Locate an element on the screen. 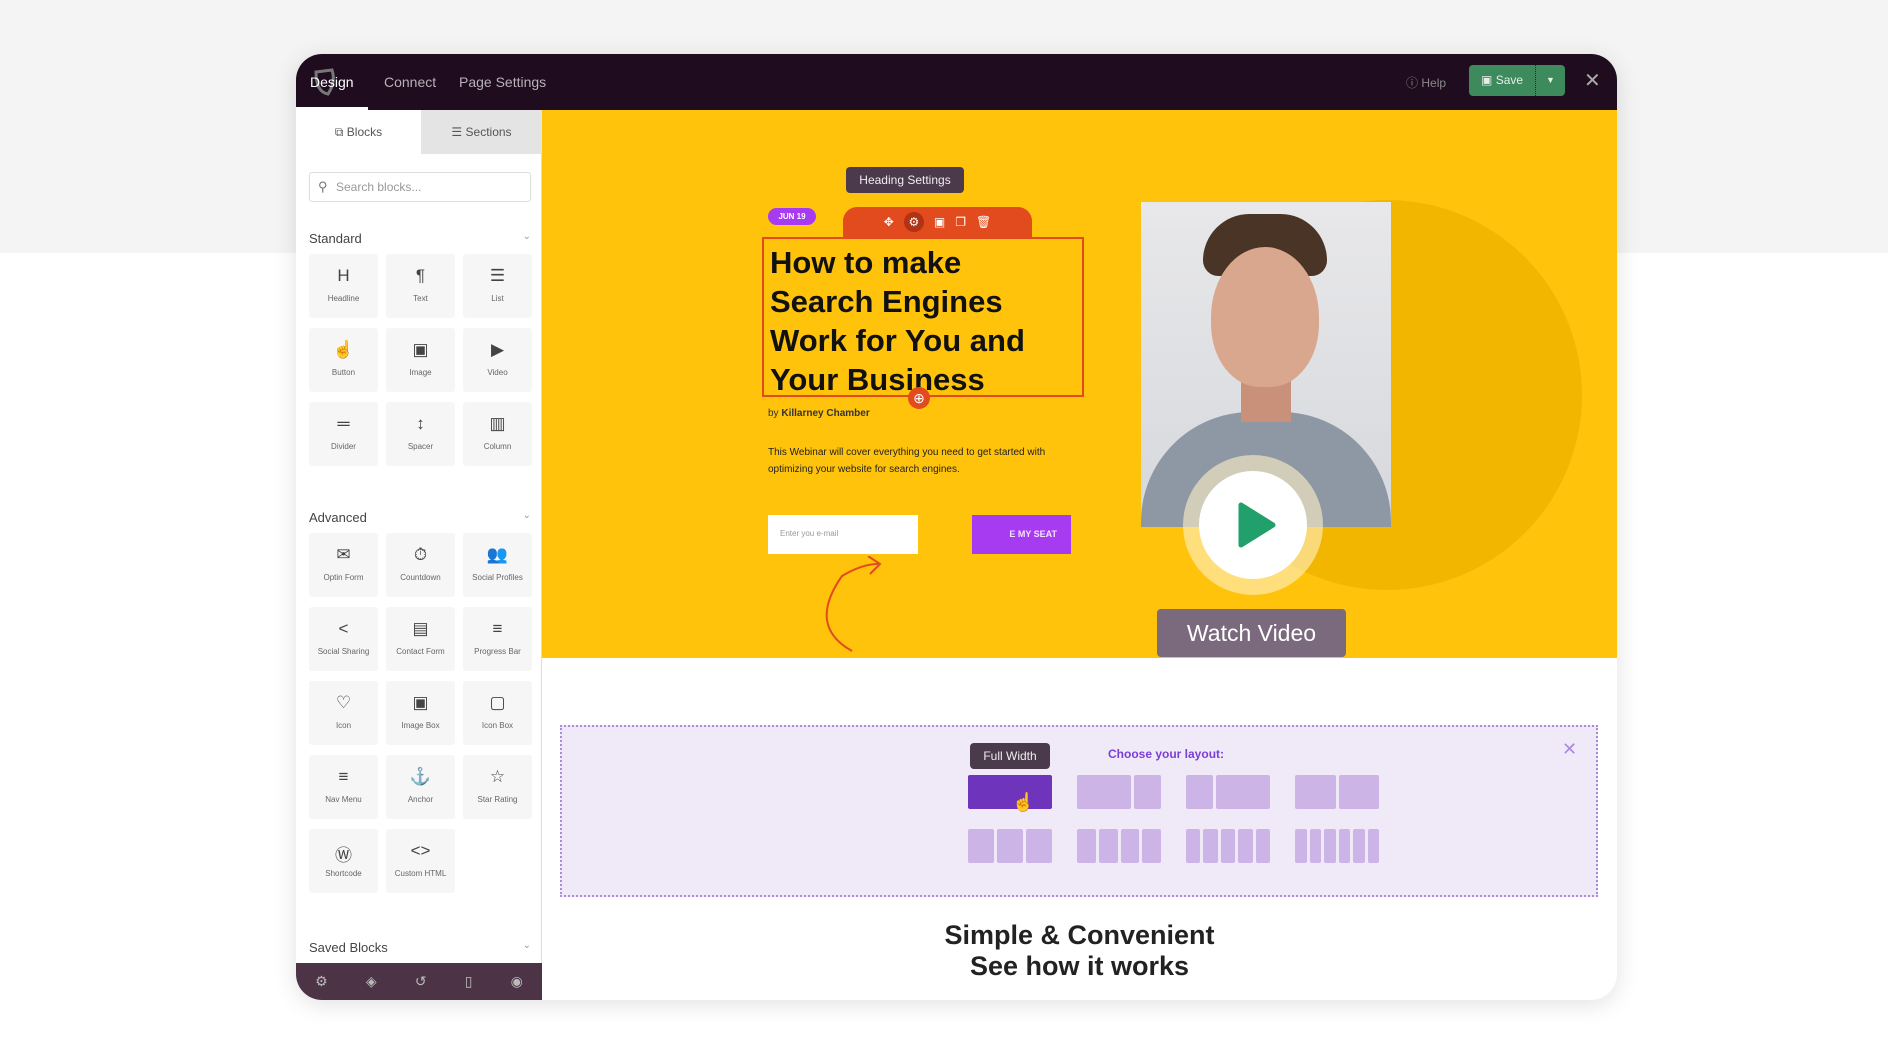 The image size is (1888, 1051). full-width-tooltip: Full Width is located at coordinates (1010, 756).